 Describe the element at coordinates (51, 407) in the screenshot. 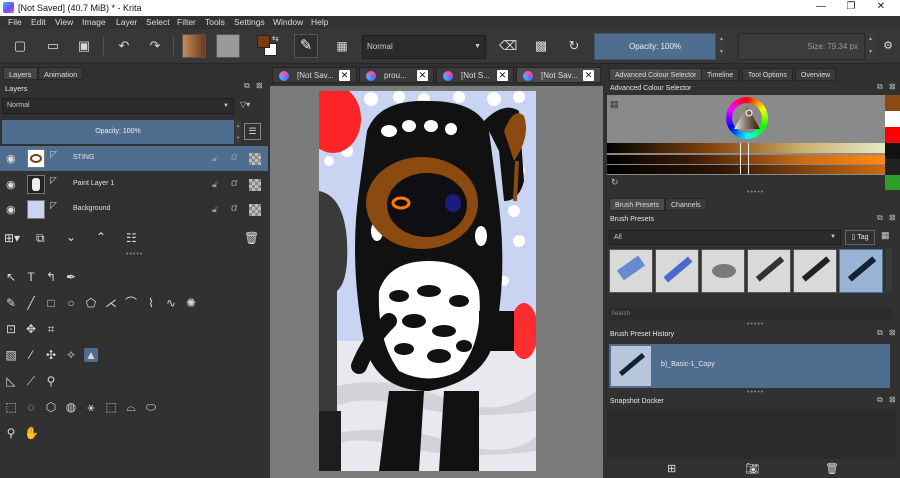

I see `polygonal-selection-icon: ⬡` at that location.